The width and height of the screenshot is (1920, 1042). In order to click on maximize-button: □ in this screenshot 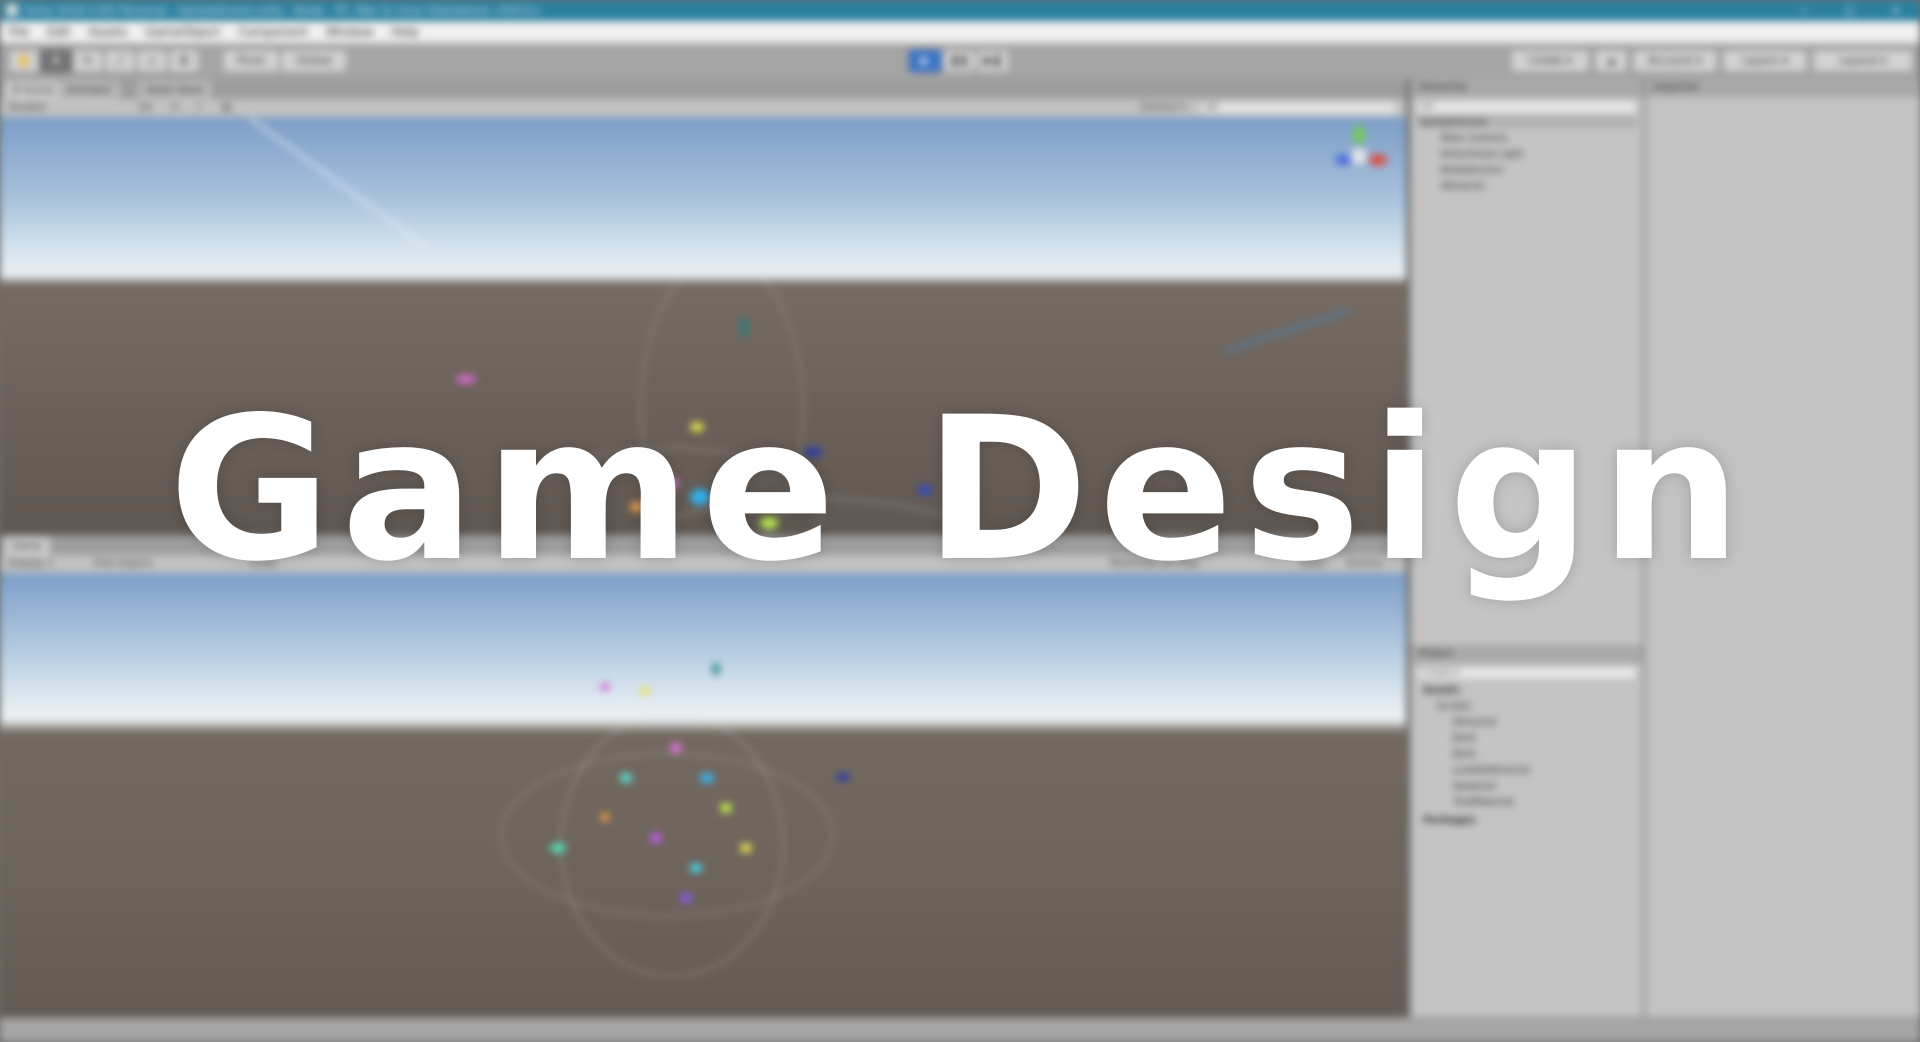, I will do `click(1850, 10)`.